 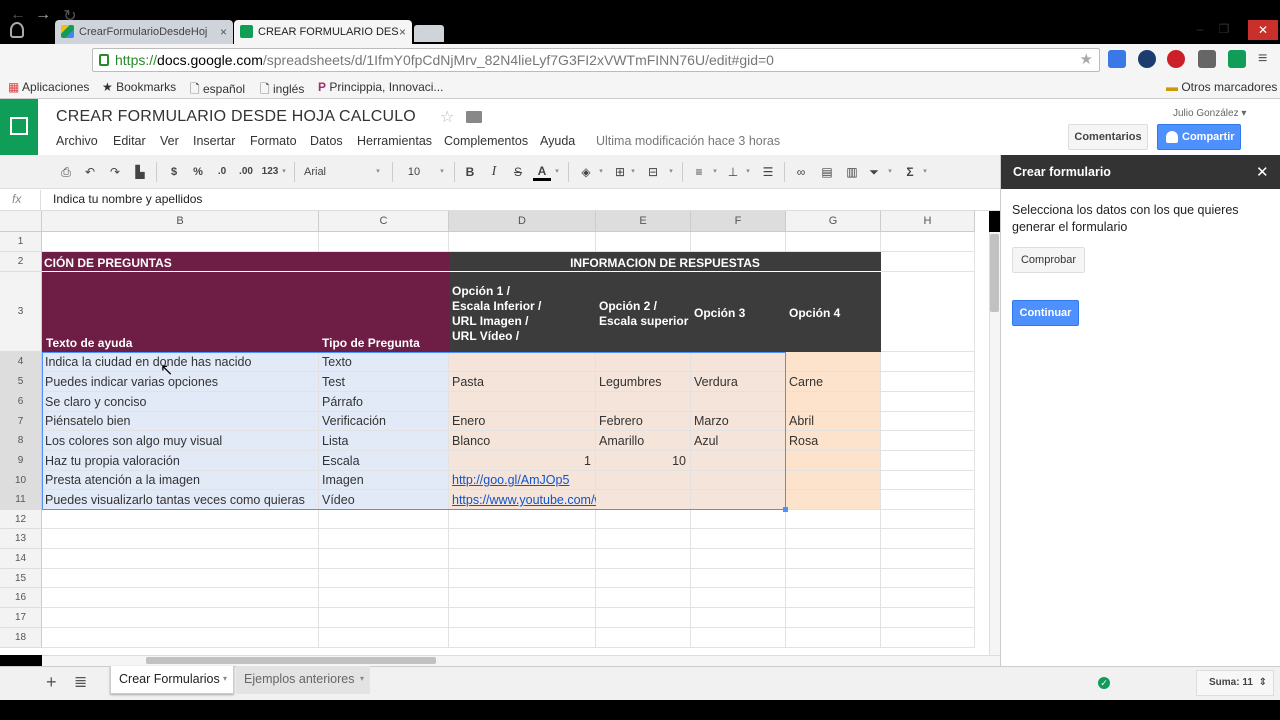 What do you see at coordinates (172, 680) in the screenshot?
I see `sheet-tab-active: Crear Formularios ▾` at bounding box center [172, 680].